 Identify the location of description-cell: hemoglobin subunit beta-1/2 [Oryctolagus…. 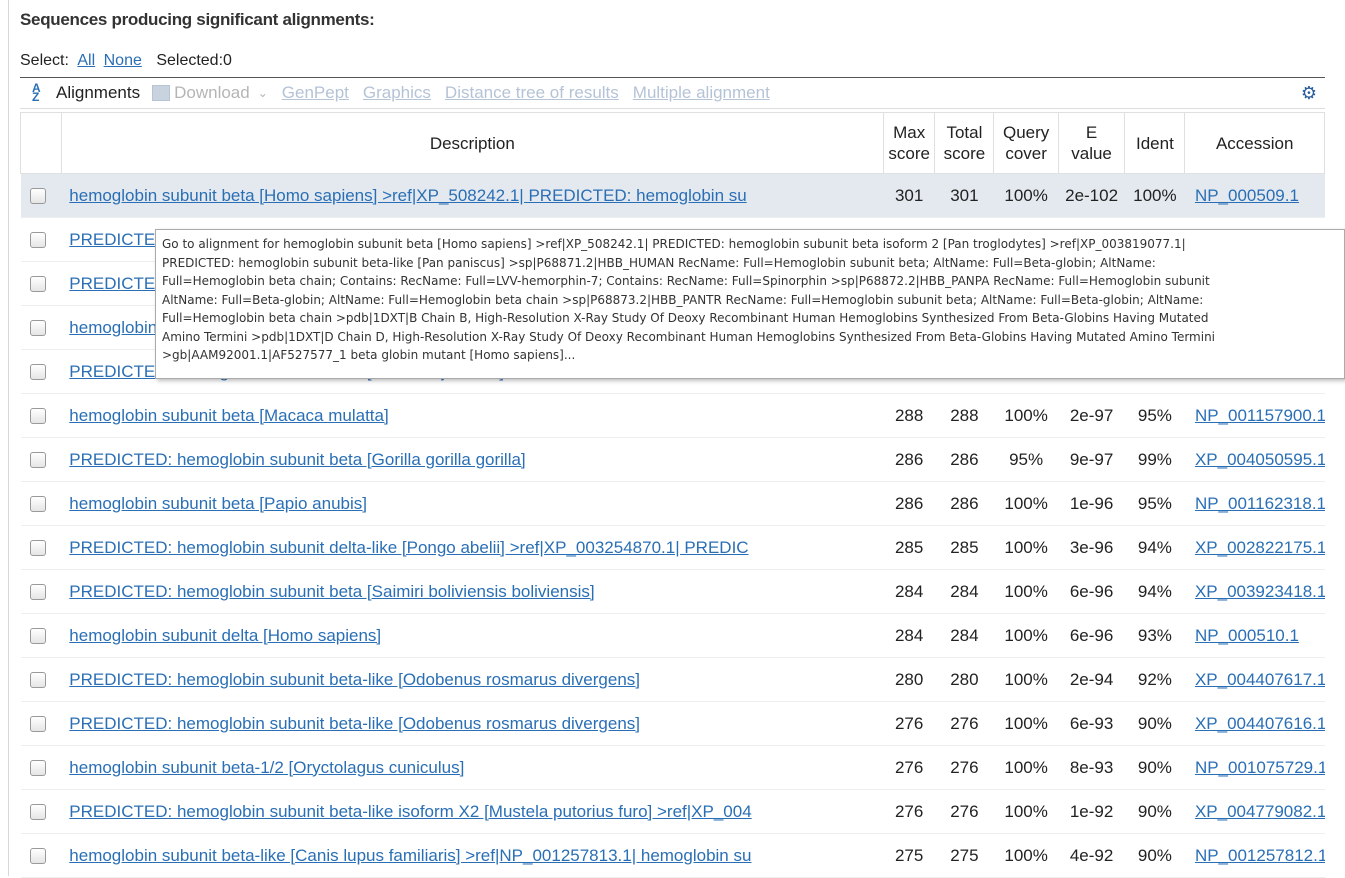
(472, 767).